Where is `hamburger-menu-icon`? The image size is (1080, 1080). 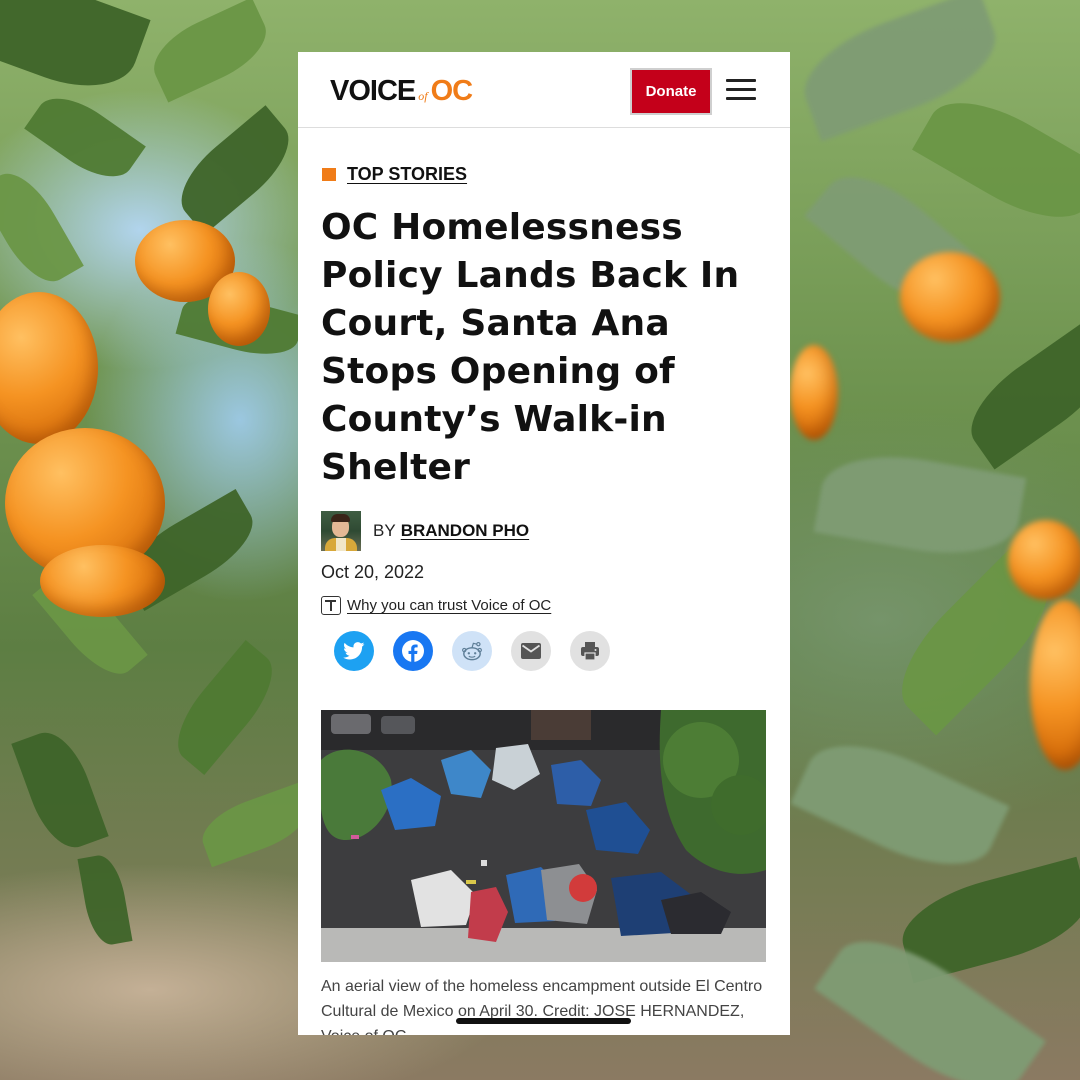 hamburger-menu-icon is located at coordinates (741, 92).